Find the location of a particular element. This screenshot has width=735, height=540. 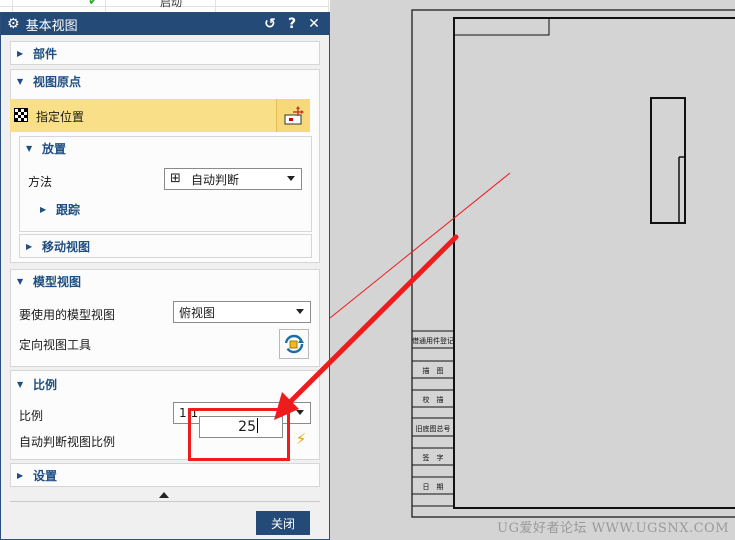

title-block-row: 签 字 is located at coordinates (433, 457).